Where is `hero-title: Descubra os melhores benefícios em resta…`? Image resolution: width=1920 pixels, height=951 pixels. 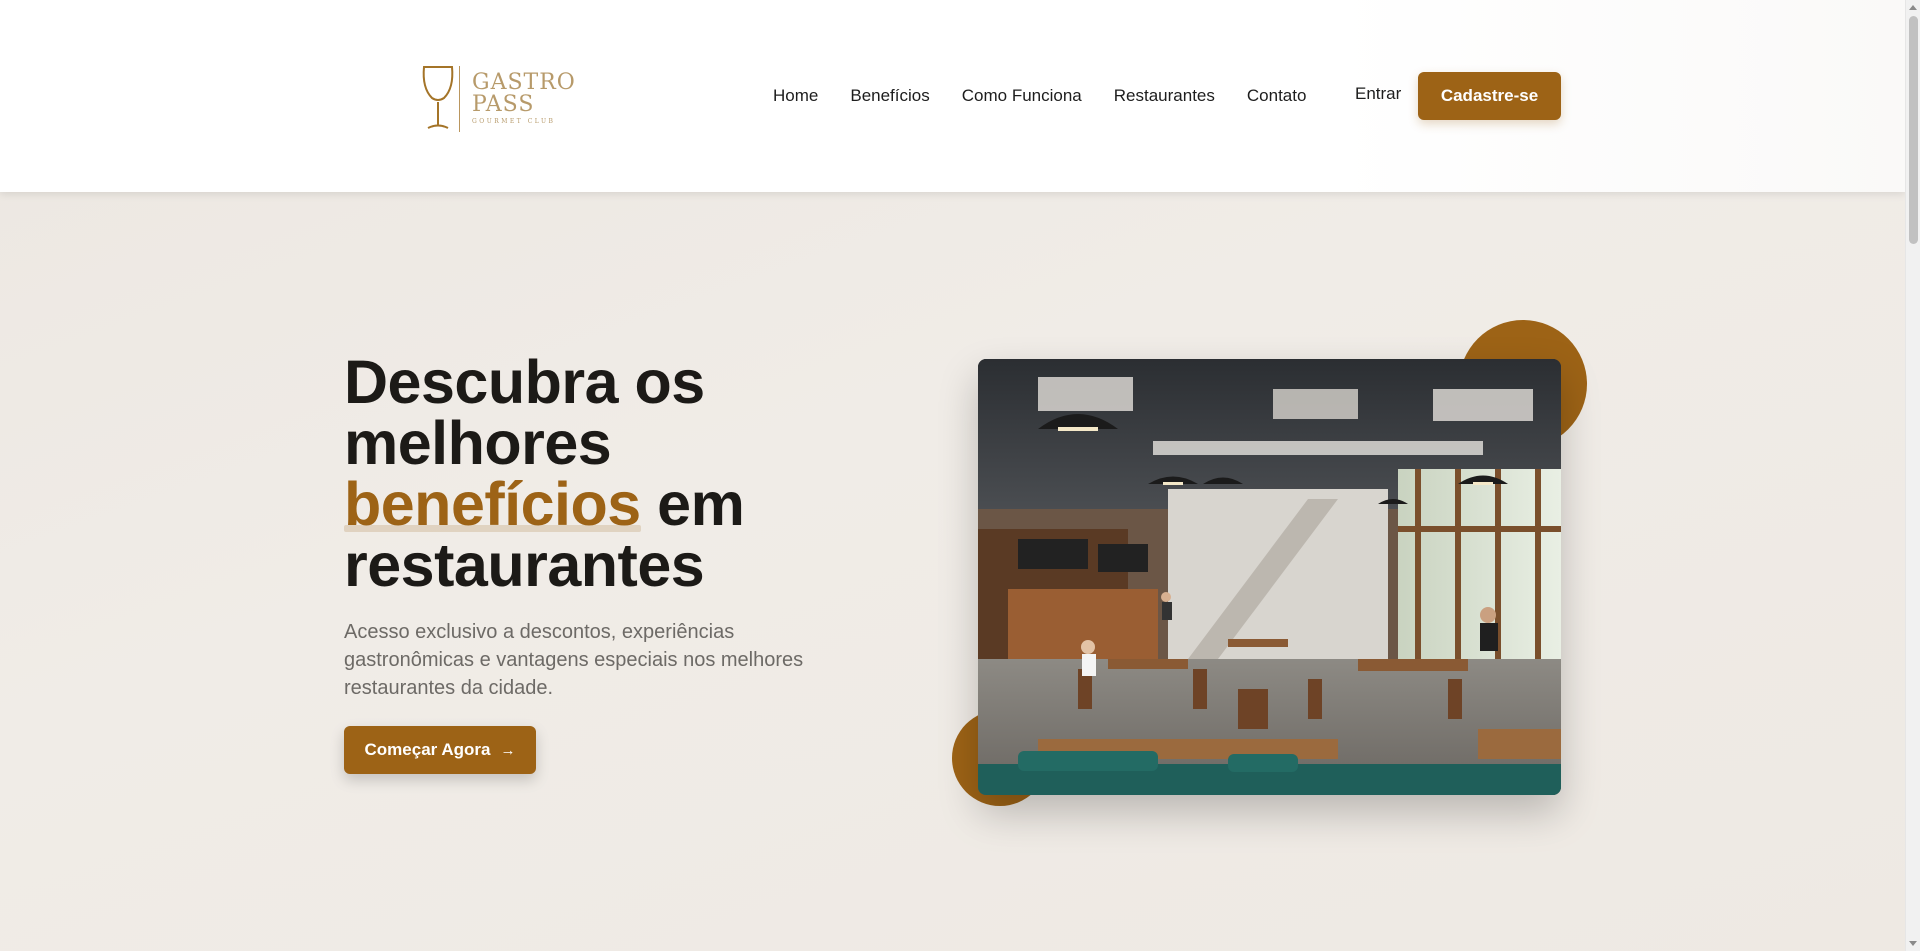 hero-title: Descubra os melhores benefícios em resta… is located at coordinates (624, 474).